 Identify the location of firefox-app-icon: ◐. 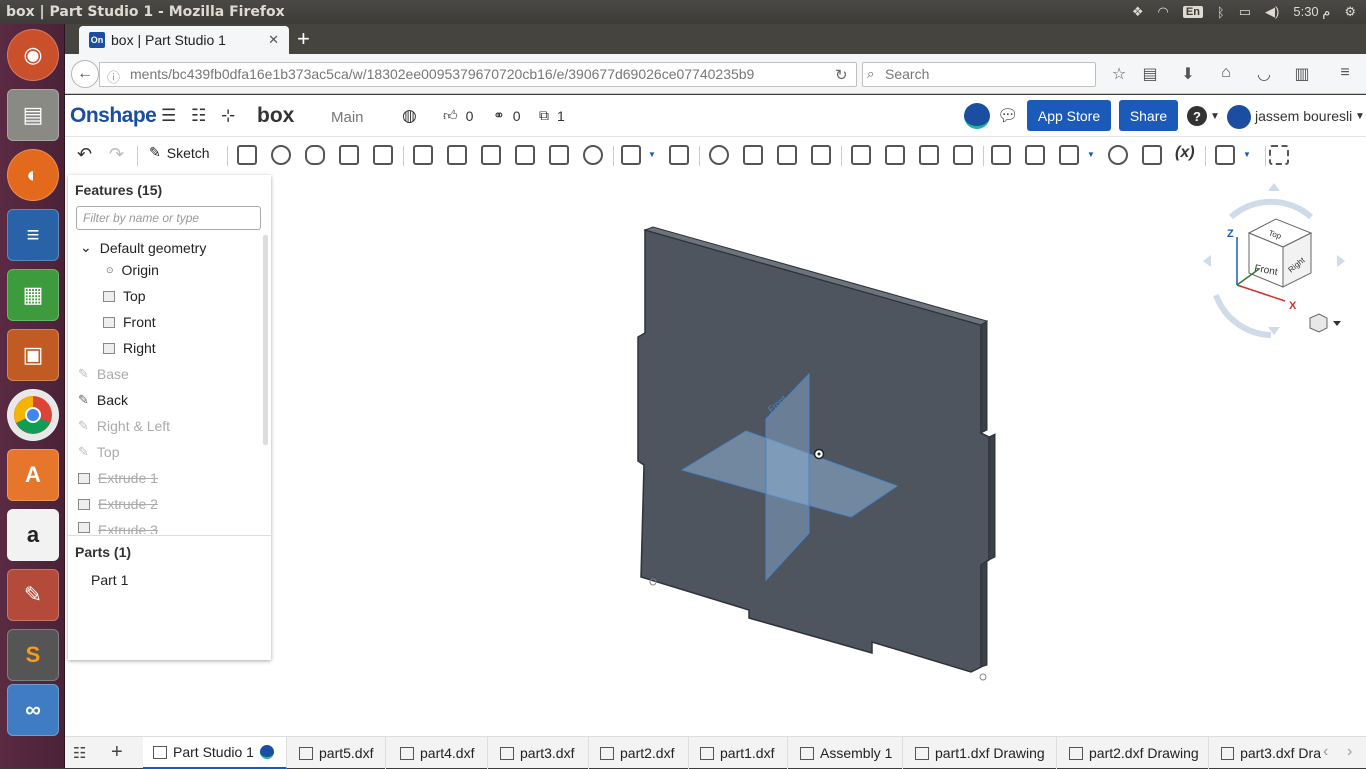
(33, 175).